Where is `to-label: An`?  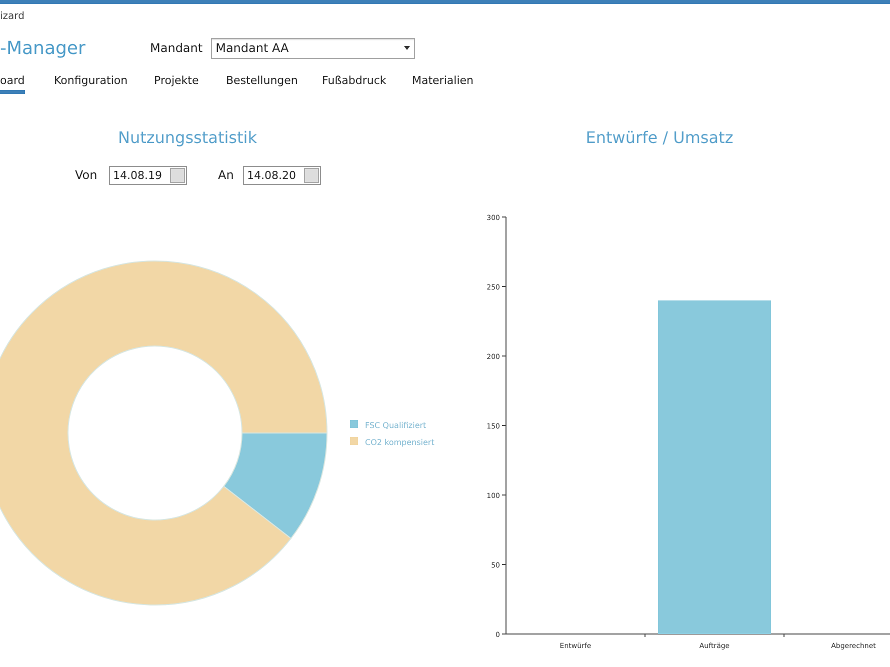
to-label: An is located at coordinates (226, 175).